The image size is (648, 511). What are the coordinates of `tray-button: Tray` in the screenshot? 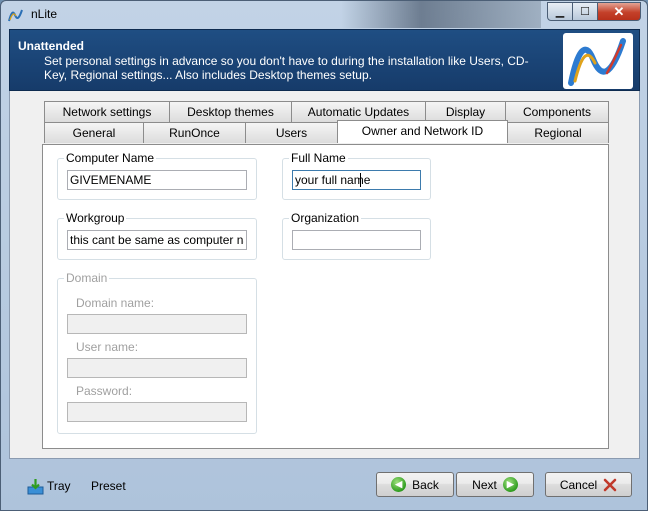 It's located at (49, 486).